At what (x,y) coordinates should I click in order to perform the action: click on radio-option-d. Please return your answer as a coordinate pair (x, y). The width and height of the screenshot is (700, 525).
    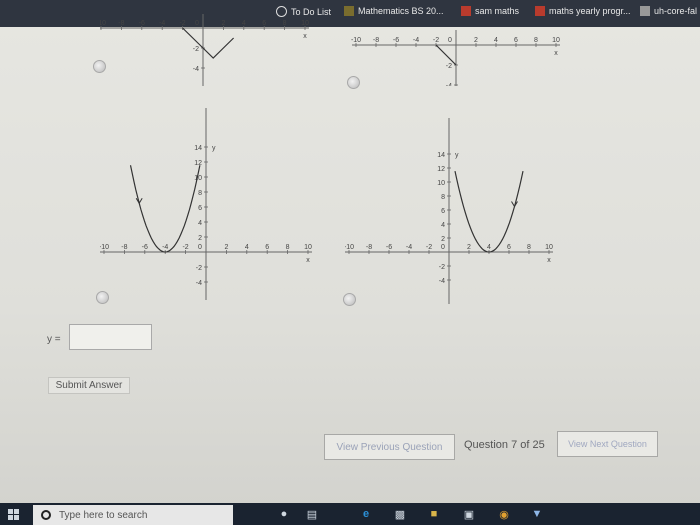
    Looking at the image, I should click on (349, 299).